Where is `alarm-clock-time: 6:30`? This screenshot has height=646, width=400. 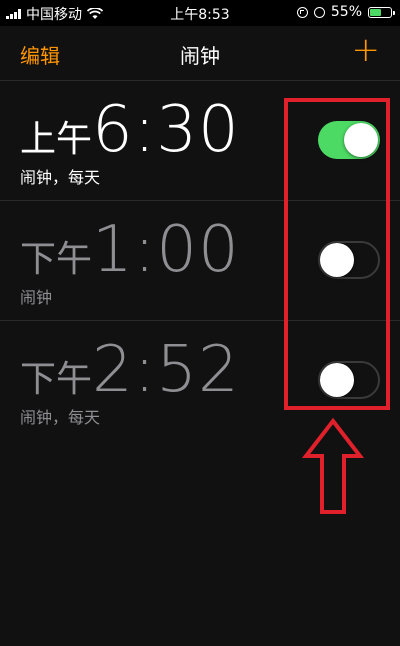
alarm-clock-time: 6:30 is located at coordinates (166, 130).